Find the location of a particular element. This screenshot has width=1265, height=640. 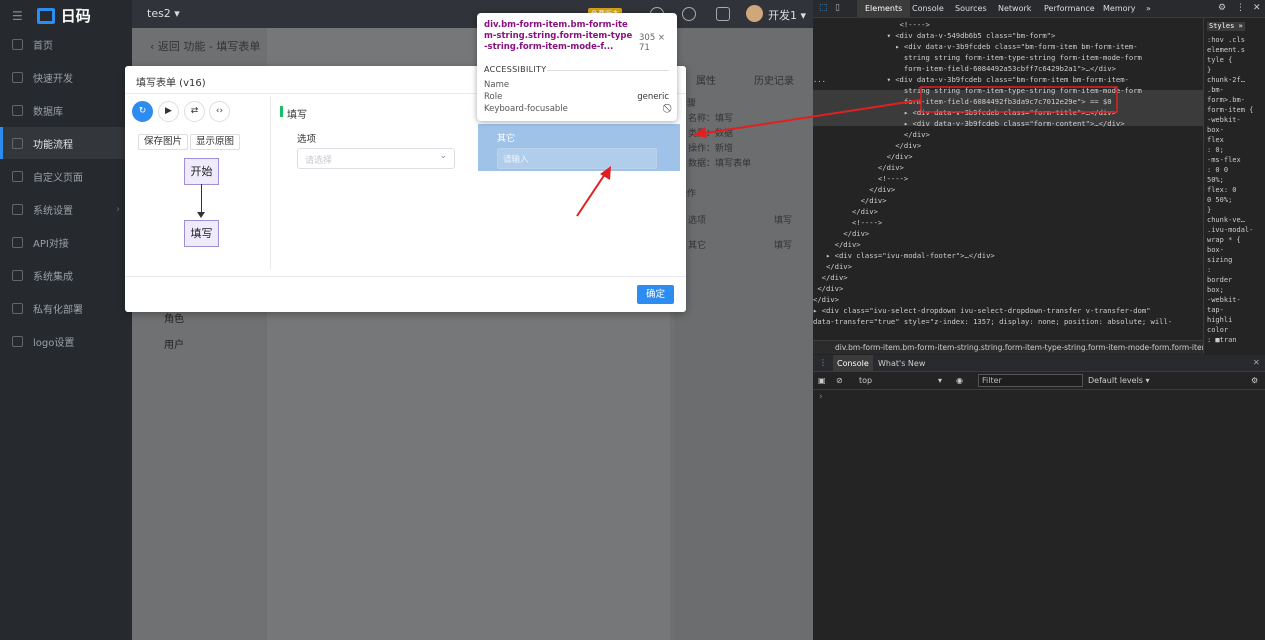

sidebar-item-settings: 系统设置 › is located at coordinates (66, 209).